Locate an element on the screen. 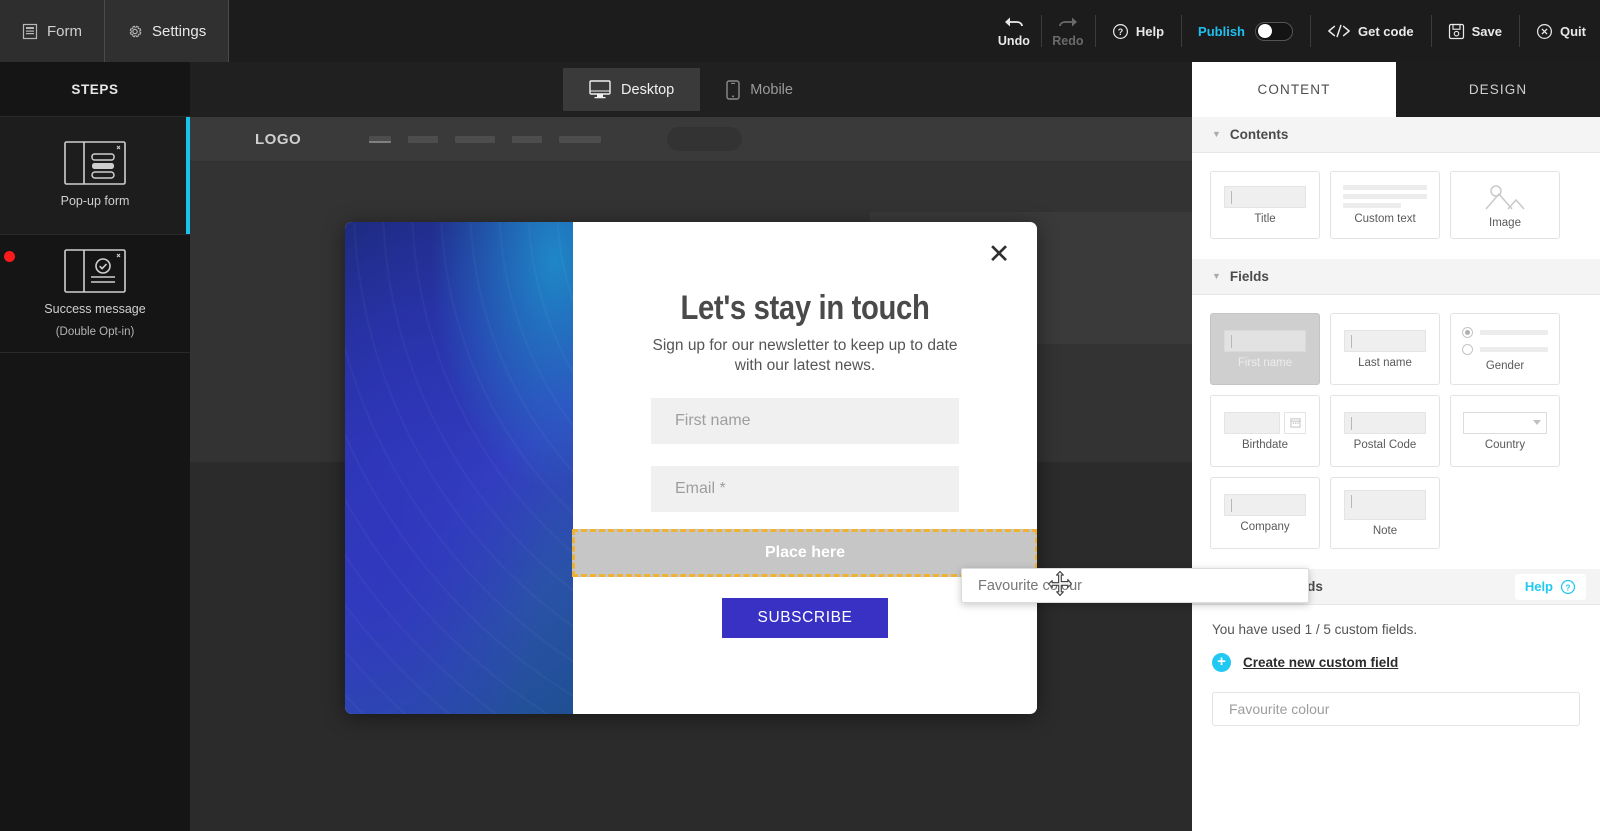 The height and width of the screenshot is (831, 1600). device-tab-mobile-label: Mobile is located at coordinates (771, 89).